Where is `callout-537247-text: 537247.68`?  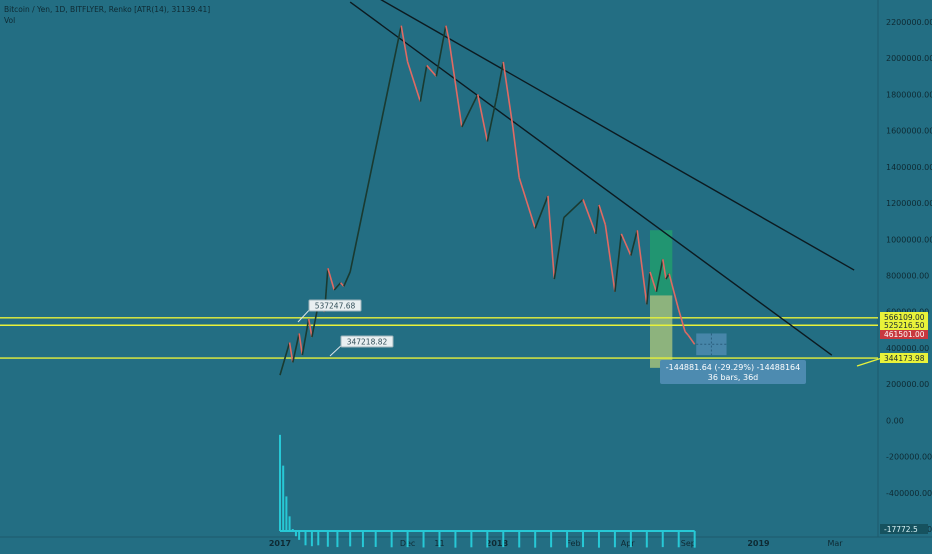
callout-537247-text: 537247.68 is located at coordinates (335, 306).